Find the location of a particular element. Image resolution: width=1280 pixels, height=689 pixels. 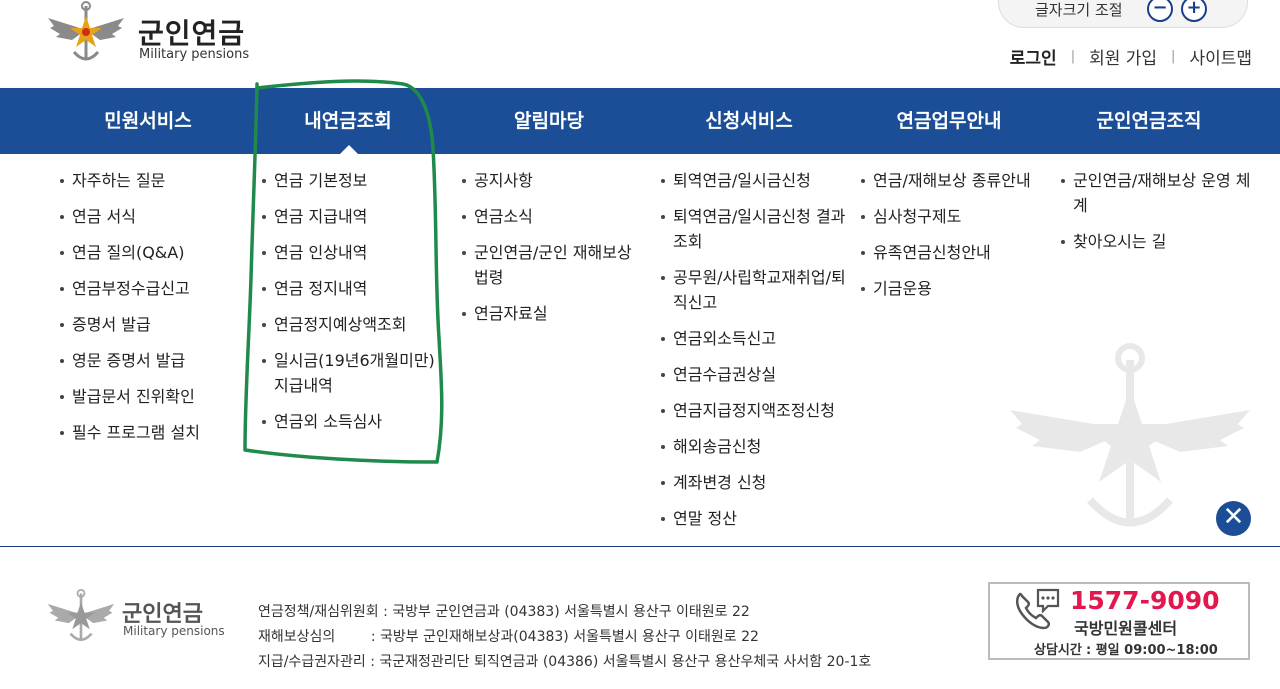

call-hours-value: : 평일 09:00~18:00 is located at coordinates (1151, 650).